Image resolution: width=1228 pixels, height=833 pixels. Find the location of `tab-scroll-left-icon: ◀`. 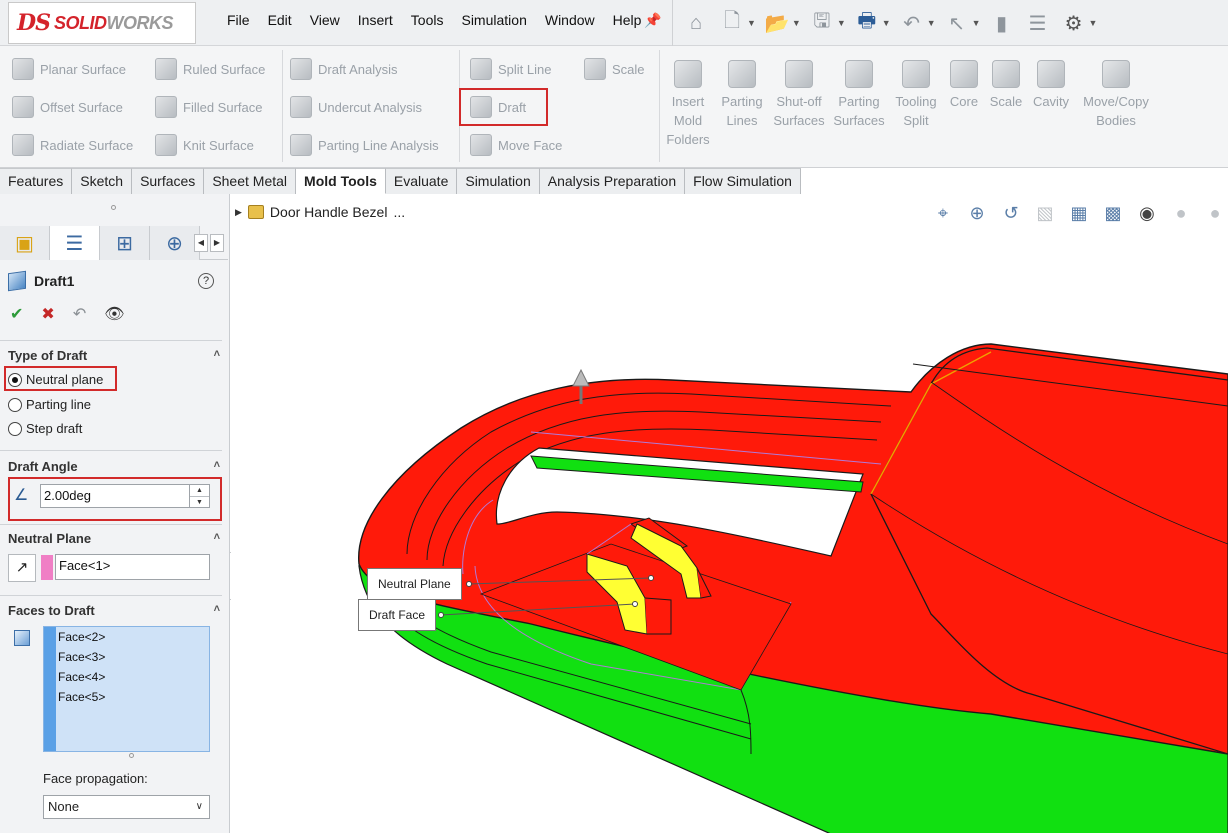

tab-scroll-left-icon: ◀ is located at coordinates (201, 243).